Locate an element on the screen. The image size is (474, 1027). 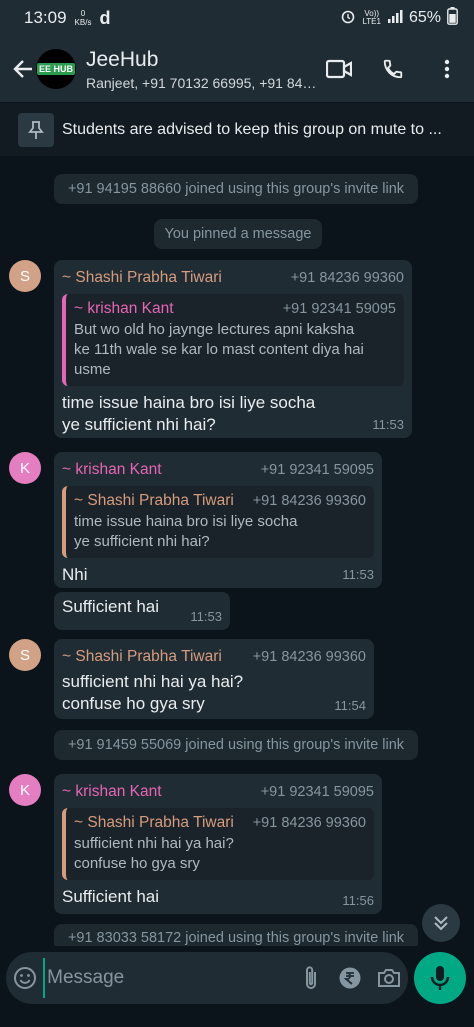
paperclip-icon is located at coordinates (311, 977).